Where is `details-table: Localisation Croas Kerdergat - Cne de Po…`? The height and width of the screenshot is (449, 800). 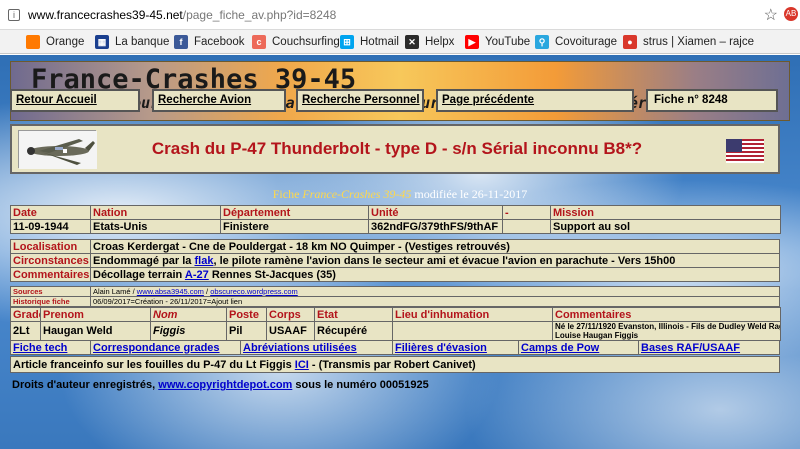
details-table: Localisation Croas Kerdergat - Cne de Po… is located at coordinates (395, 260).